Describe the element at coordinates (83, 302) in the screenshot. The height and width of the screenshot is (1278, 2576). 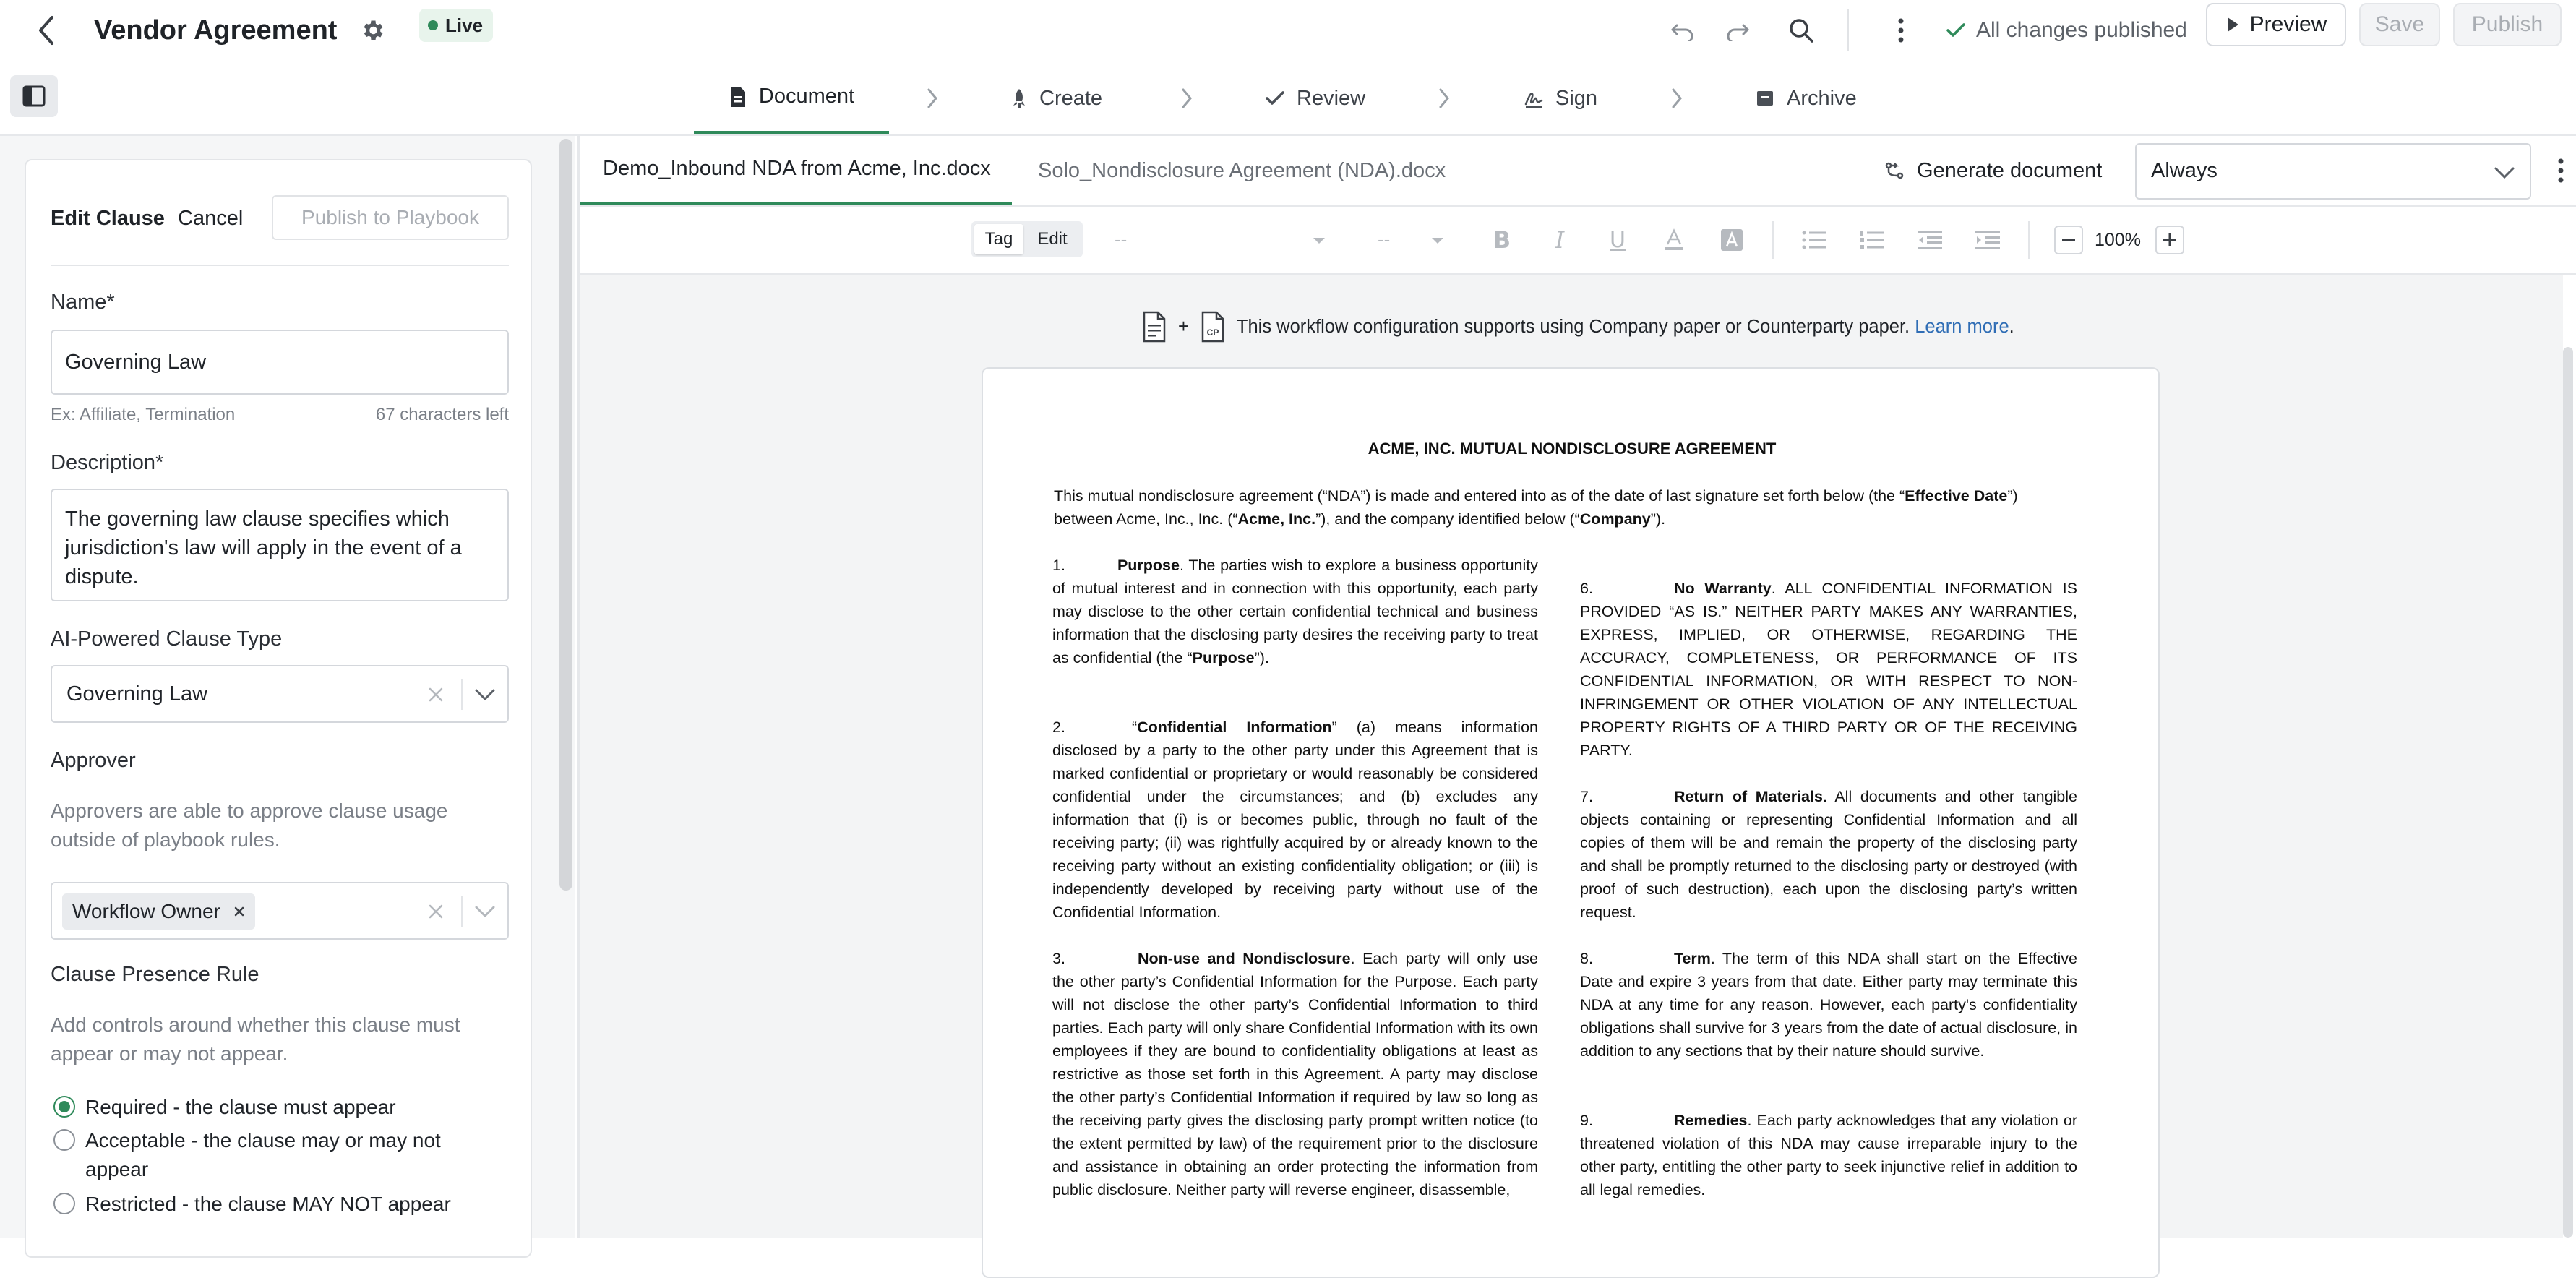
I see `name-label: Name*` at that location.